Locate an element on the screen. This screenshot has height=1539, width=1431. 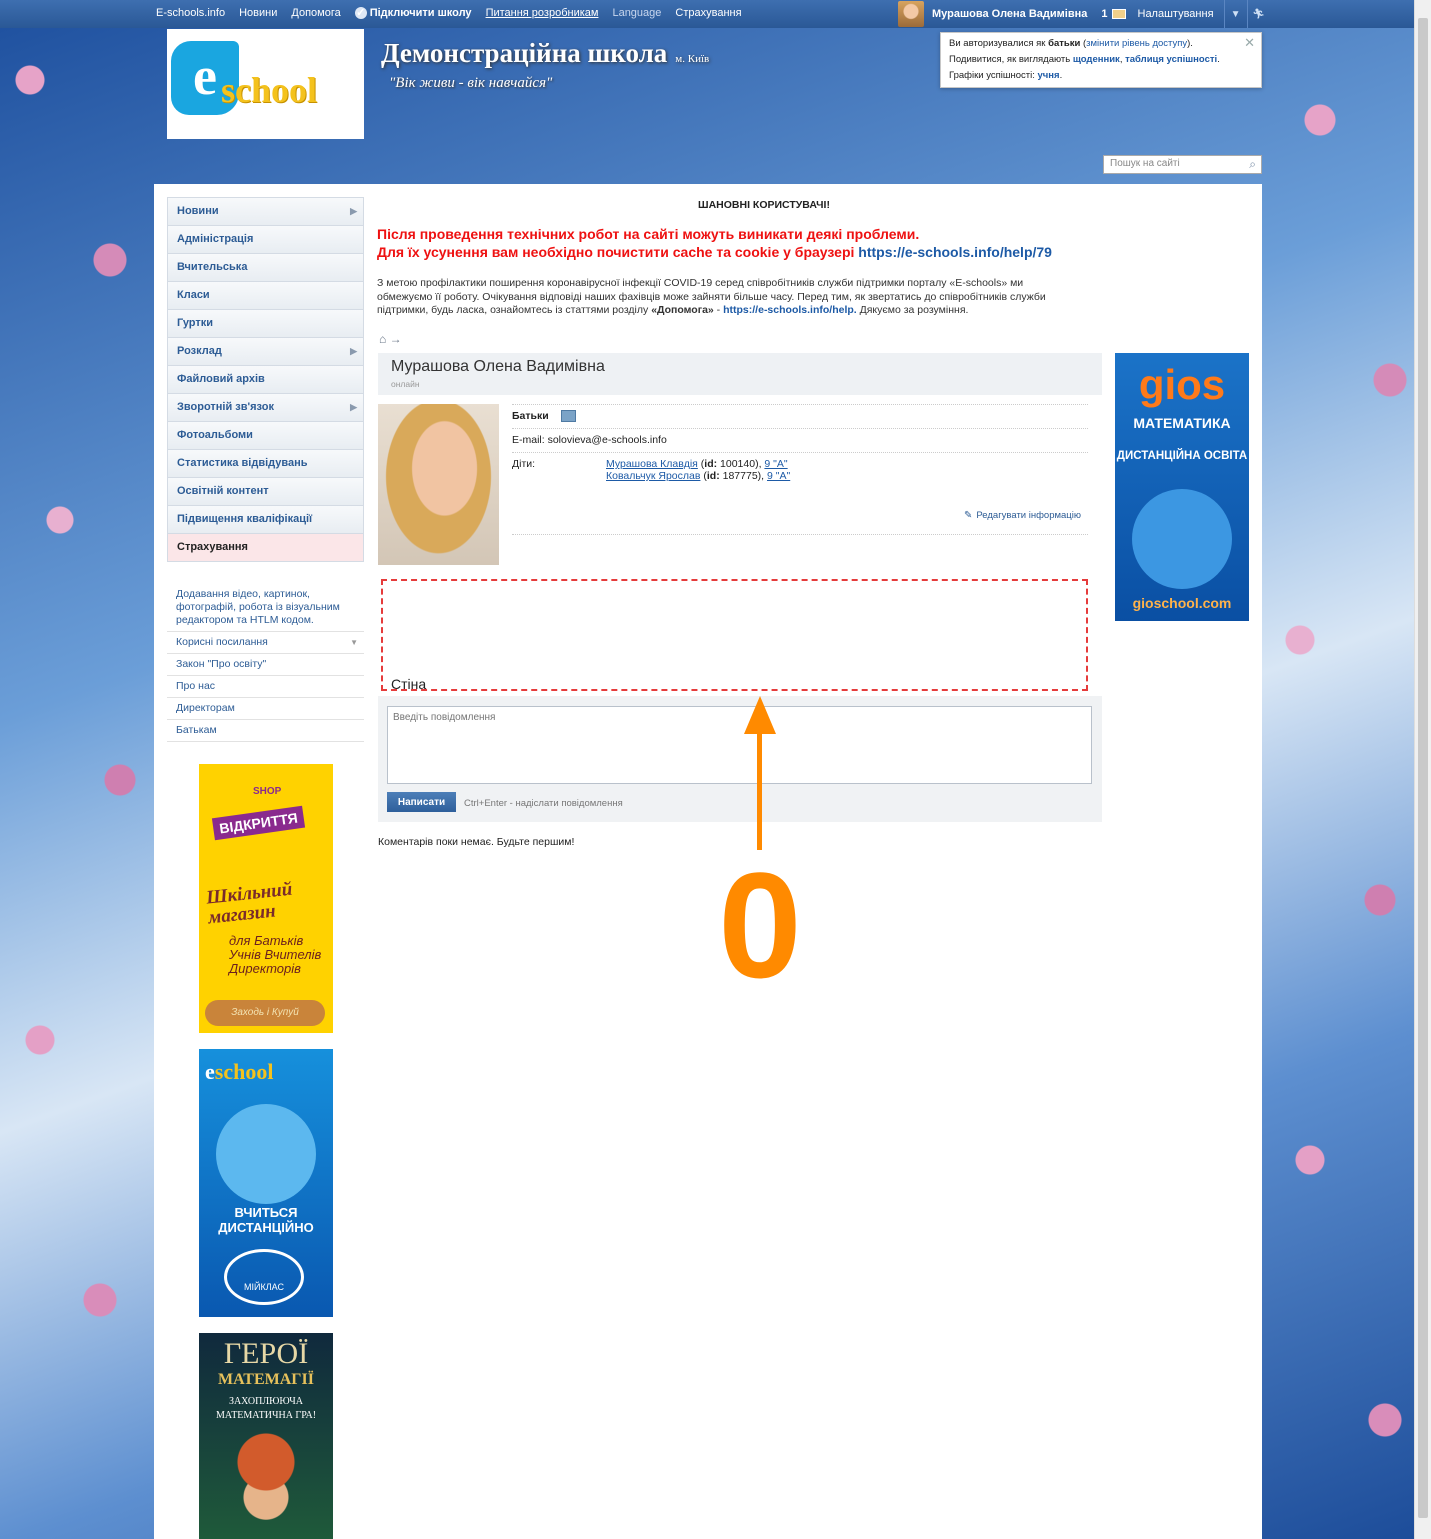
profile-email: solovieva@e-schools.info is located at coordinates (607, 440).